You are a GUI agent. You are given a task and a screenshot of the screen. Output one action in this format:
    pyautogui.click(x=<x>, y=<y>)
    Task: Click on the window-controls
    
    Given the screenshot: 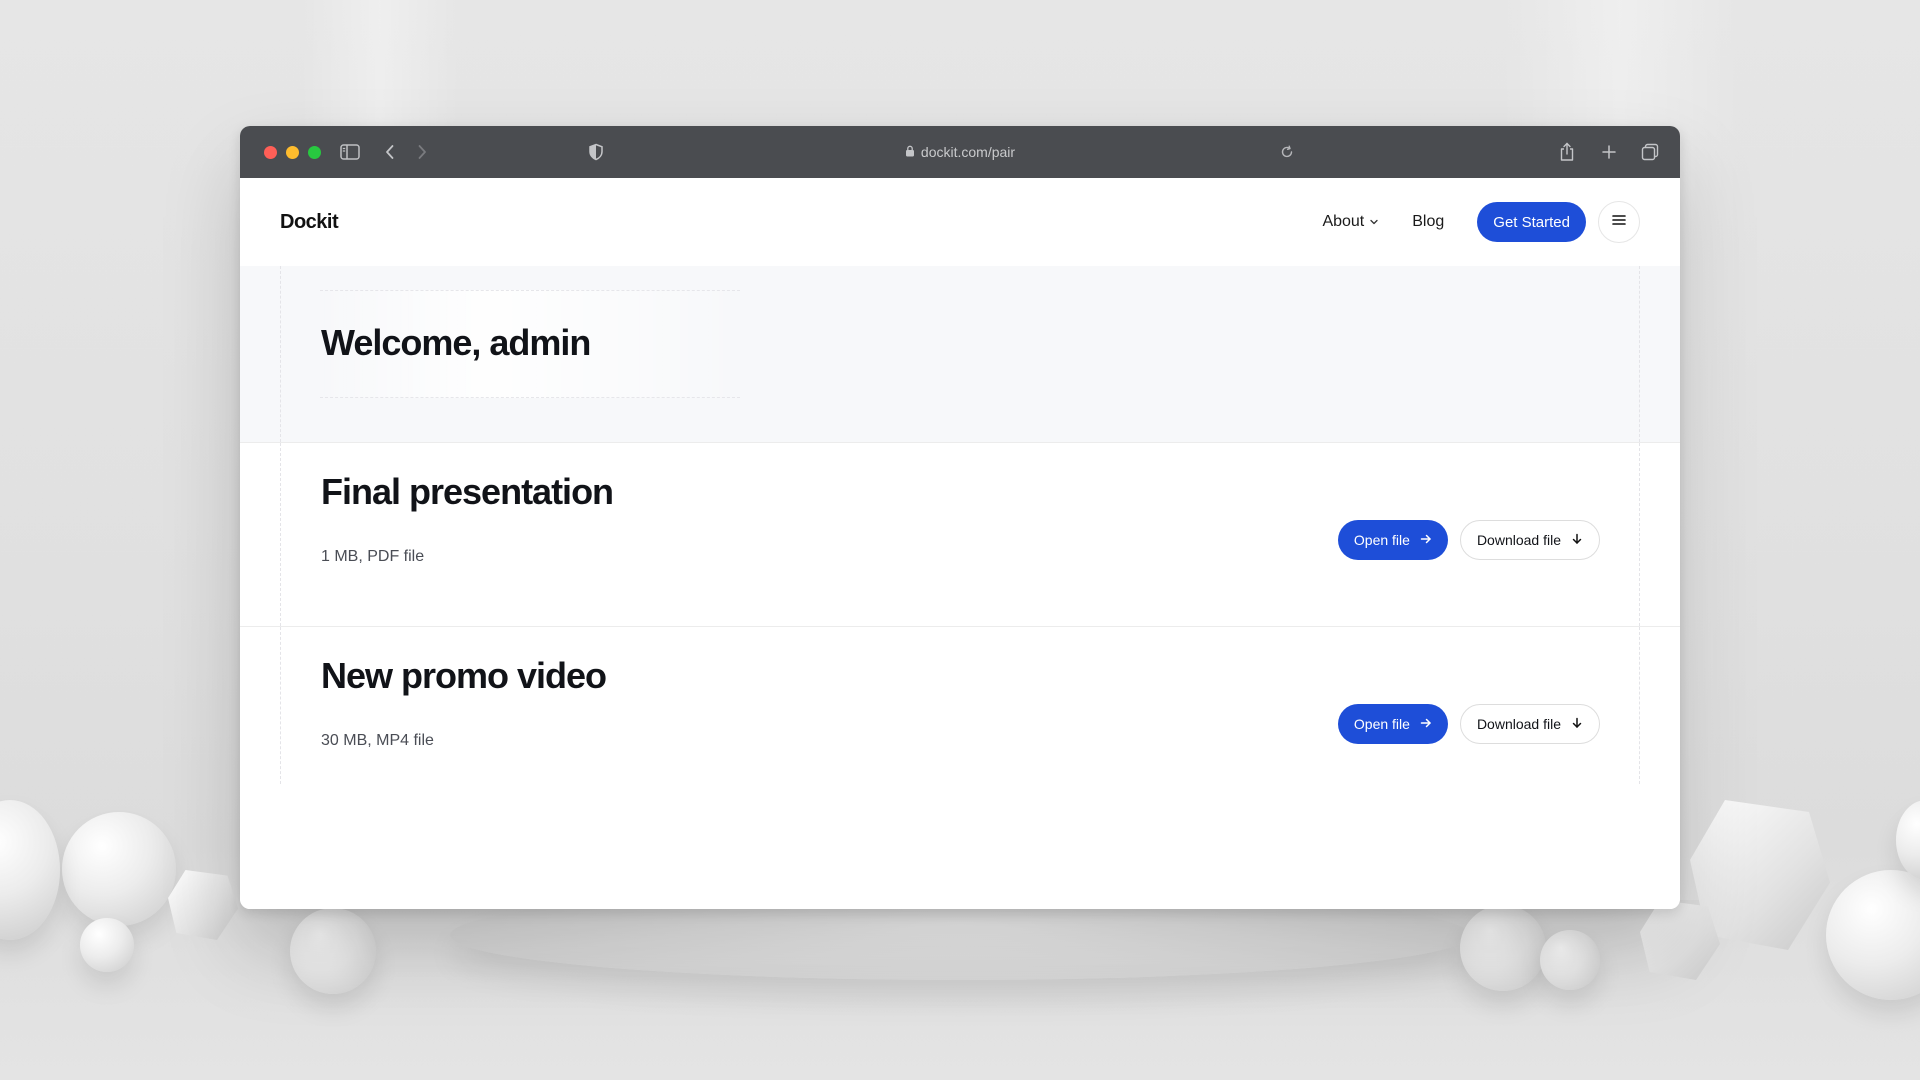 What is the action you would take?
    pyautogui.click(x=292, y=152)
    